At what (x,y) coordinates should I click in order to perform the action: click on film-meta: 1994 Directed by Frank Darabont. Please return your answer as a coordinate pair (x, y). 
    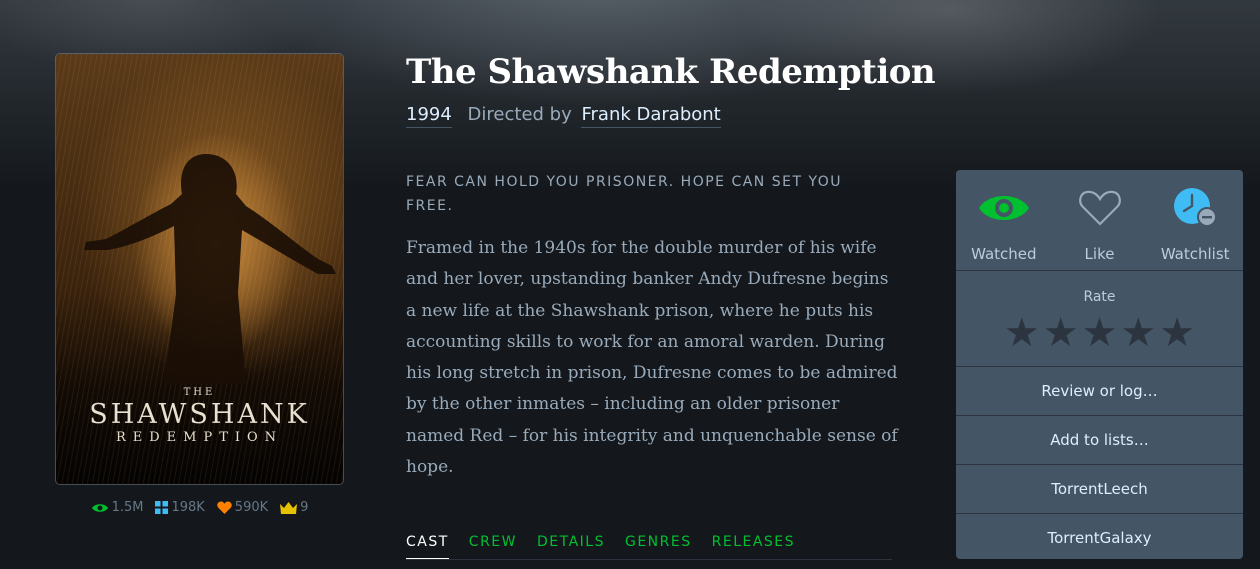
    Looking at the image, I should click on (563, 116).